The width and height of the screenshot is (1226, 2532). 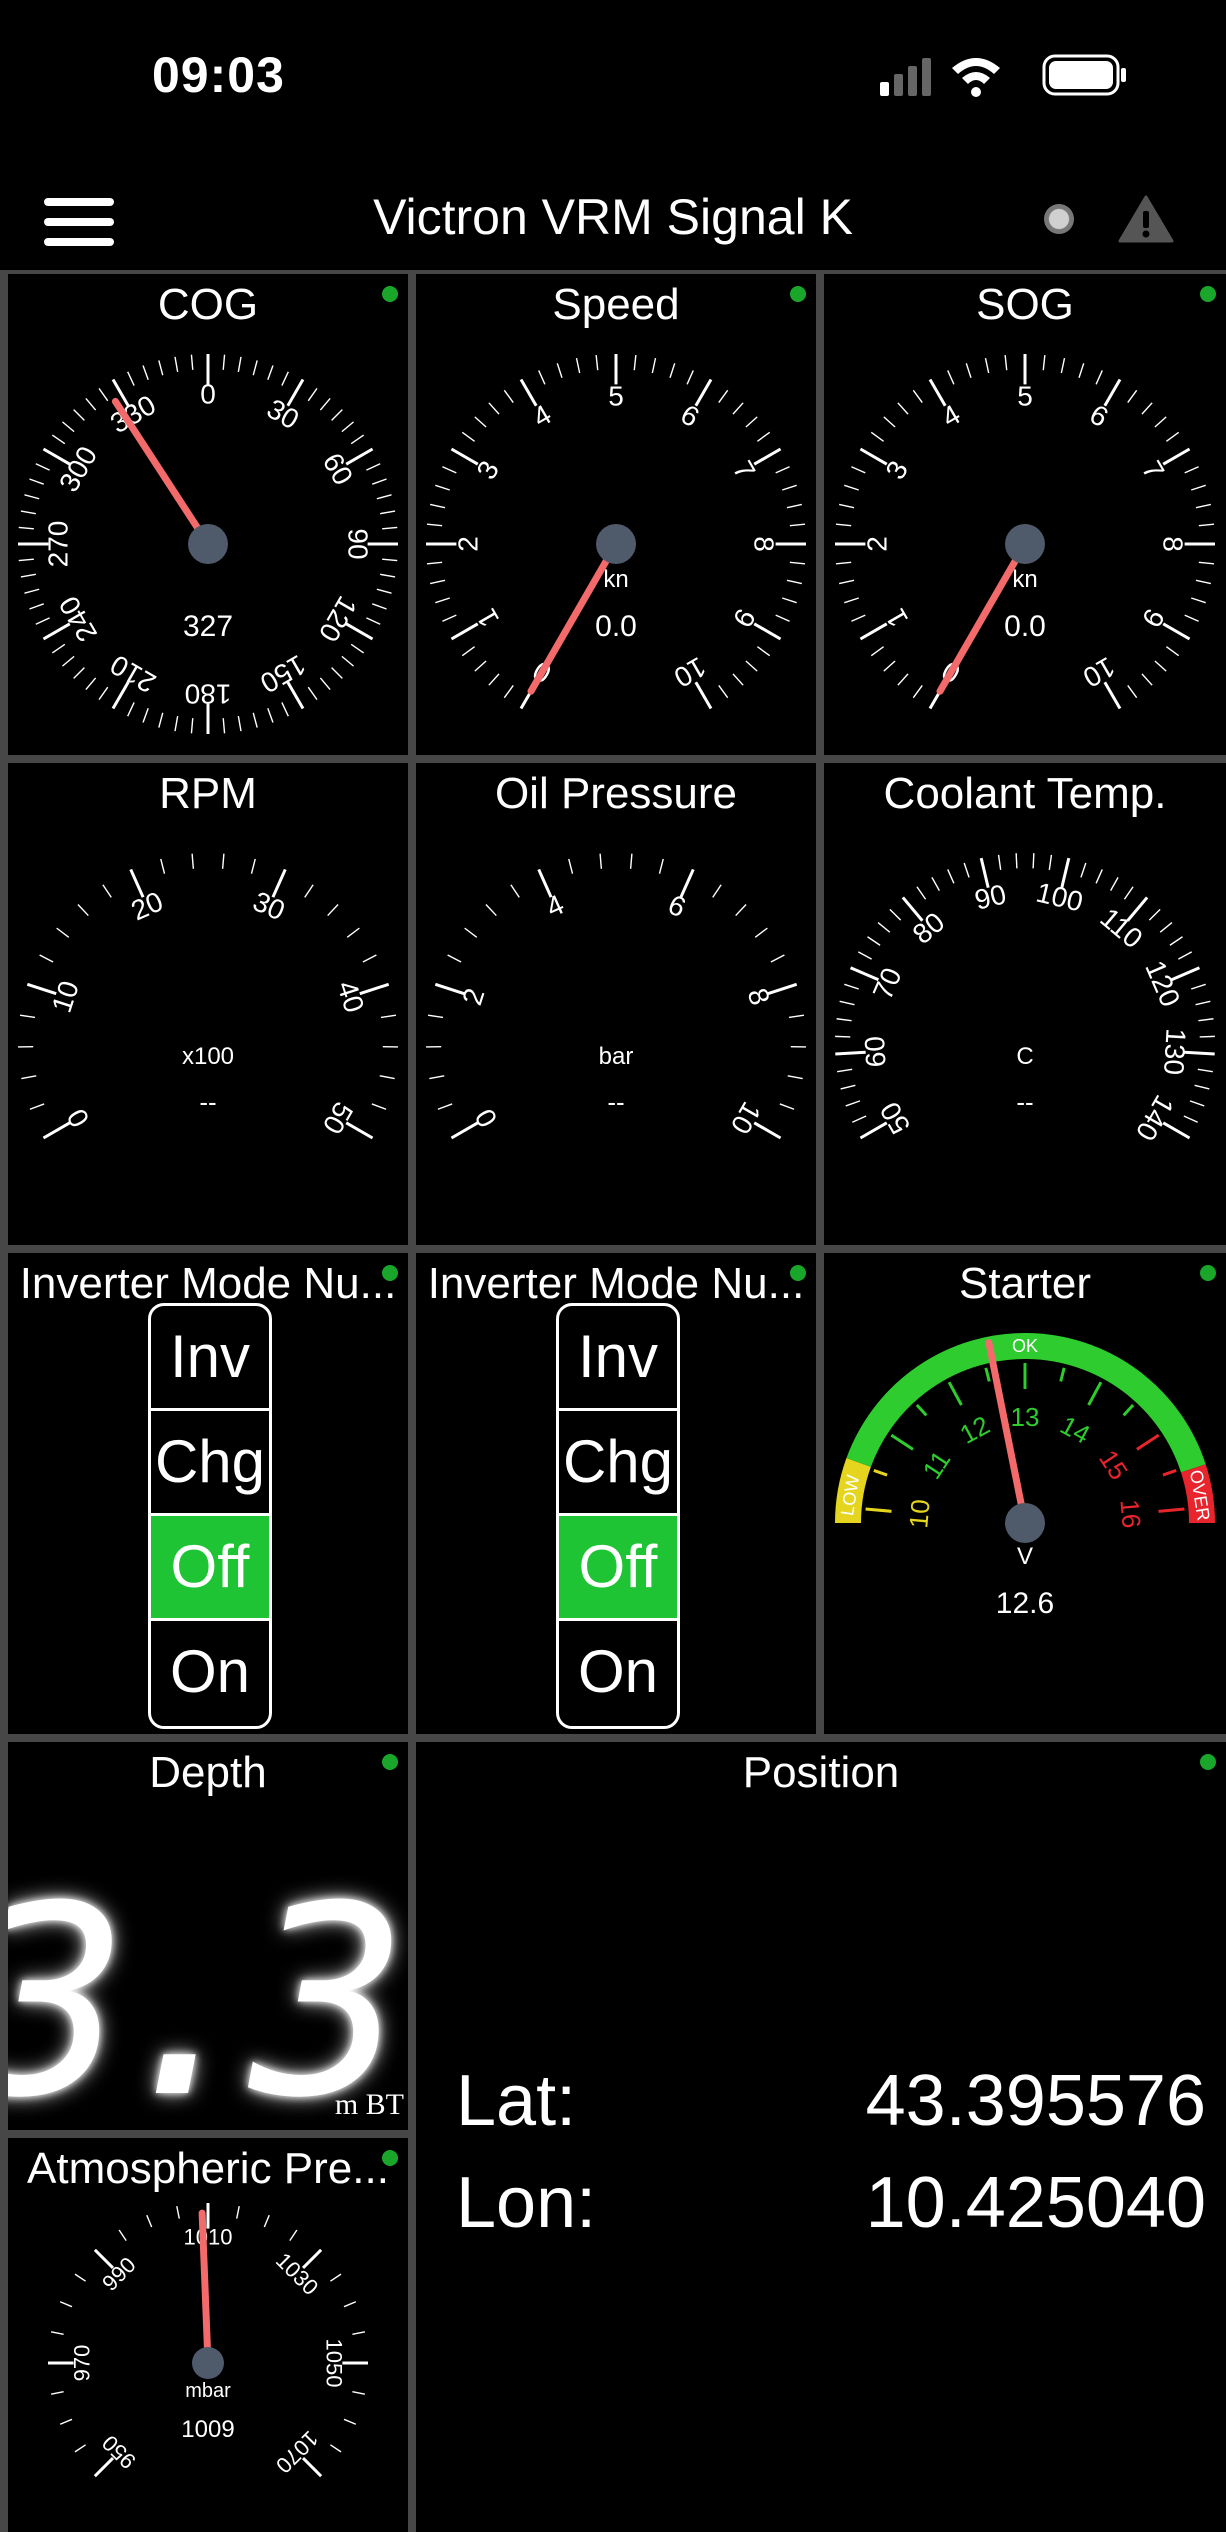 What do you see at coordinates (133, 674) in the screenshot?
I see `tick-label: 210` at bounding box center [133, 674].